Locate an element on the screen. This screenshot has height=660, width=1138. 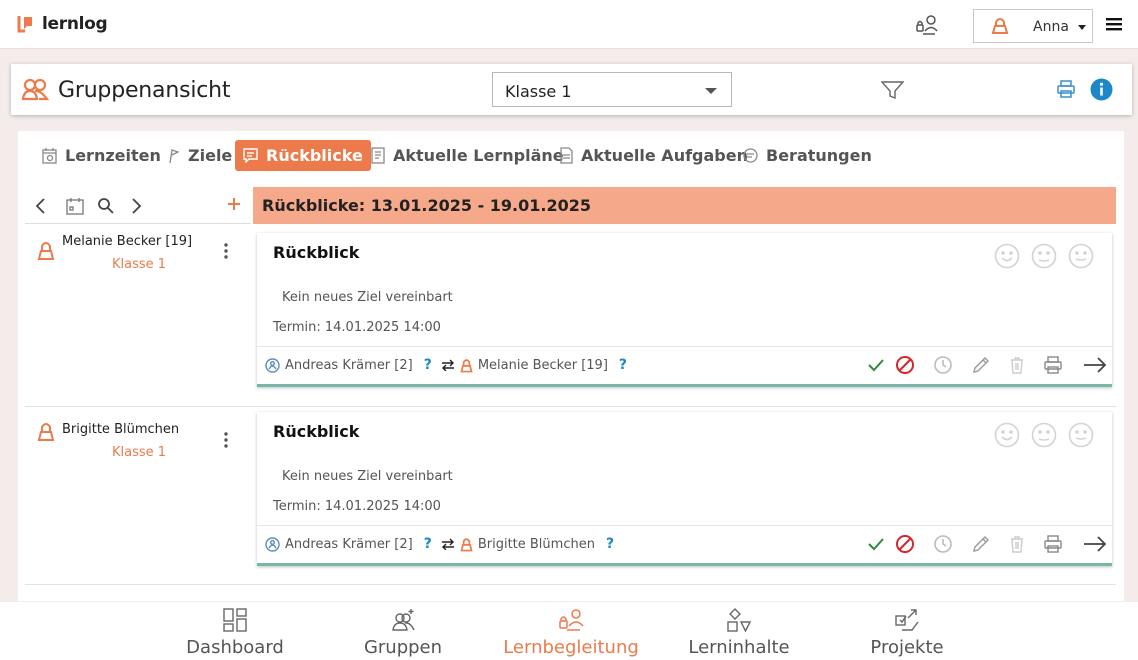
teacher-status: ? is located at coordinates (427, 365).